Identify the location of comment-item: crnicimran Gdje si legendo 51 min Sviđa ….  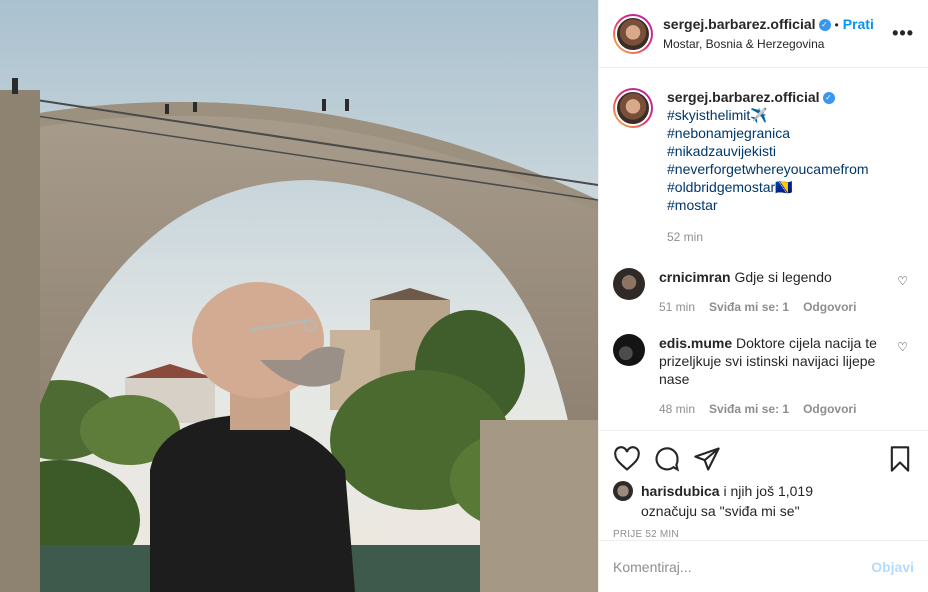
(763, 292).